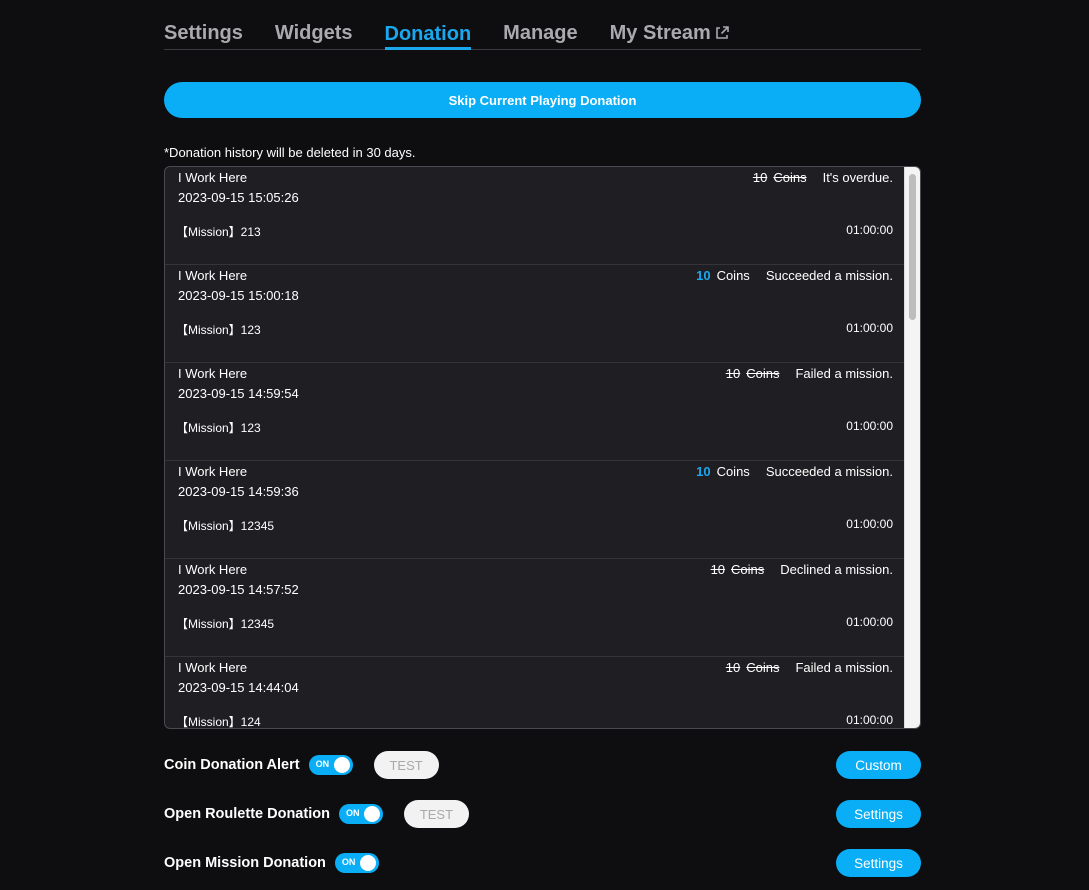 The width and height of the screenshot is (1089, 890). Describe the element at coordinates (542, 100) in the screenshot. I see `skip-current-donation-button: Skip Current Playing Donation` at that location.